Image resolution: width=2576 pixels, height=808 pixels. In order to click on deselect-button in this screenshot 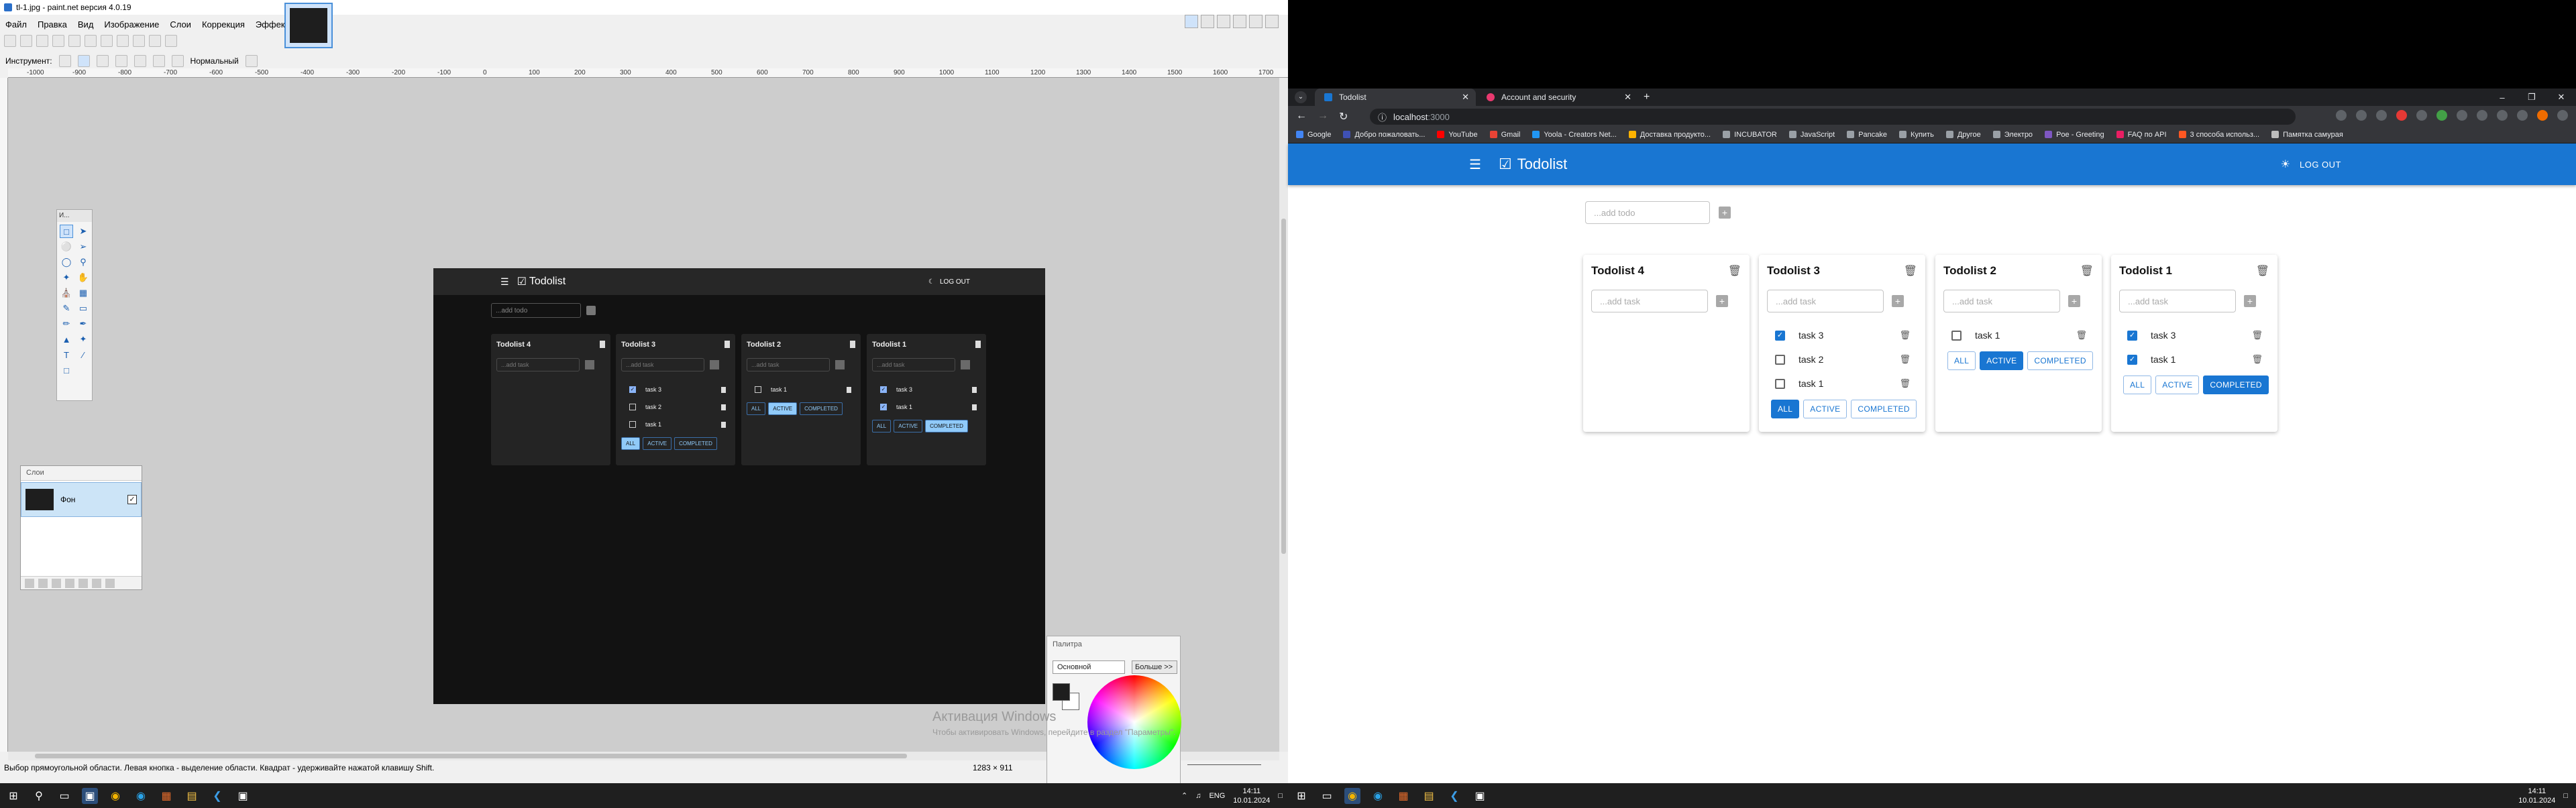, I will do `click(139, 41)`.